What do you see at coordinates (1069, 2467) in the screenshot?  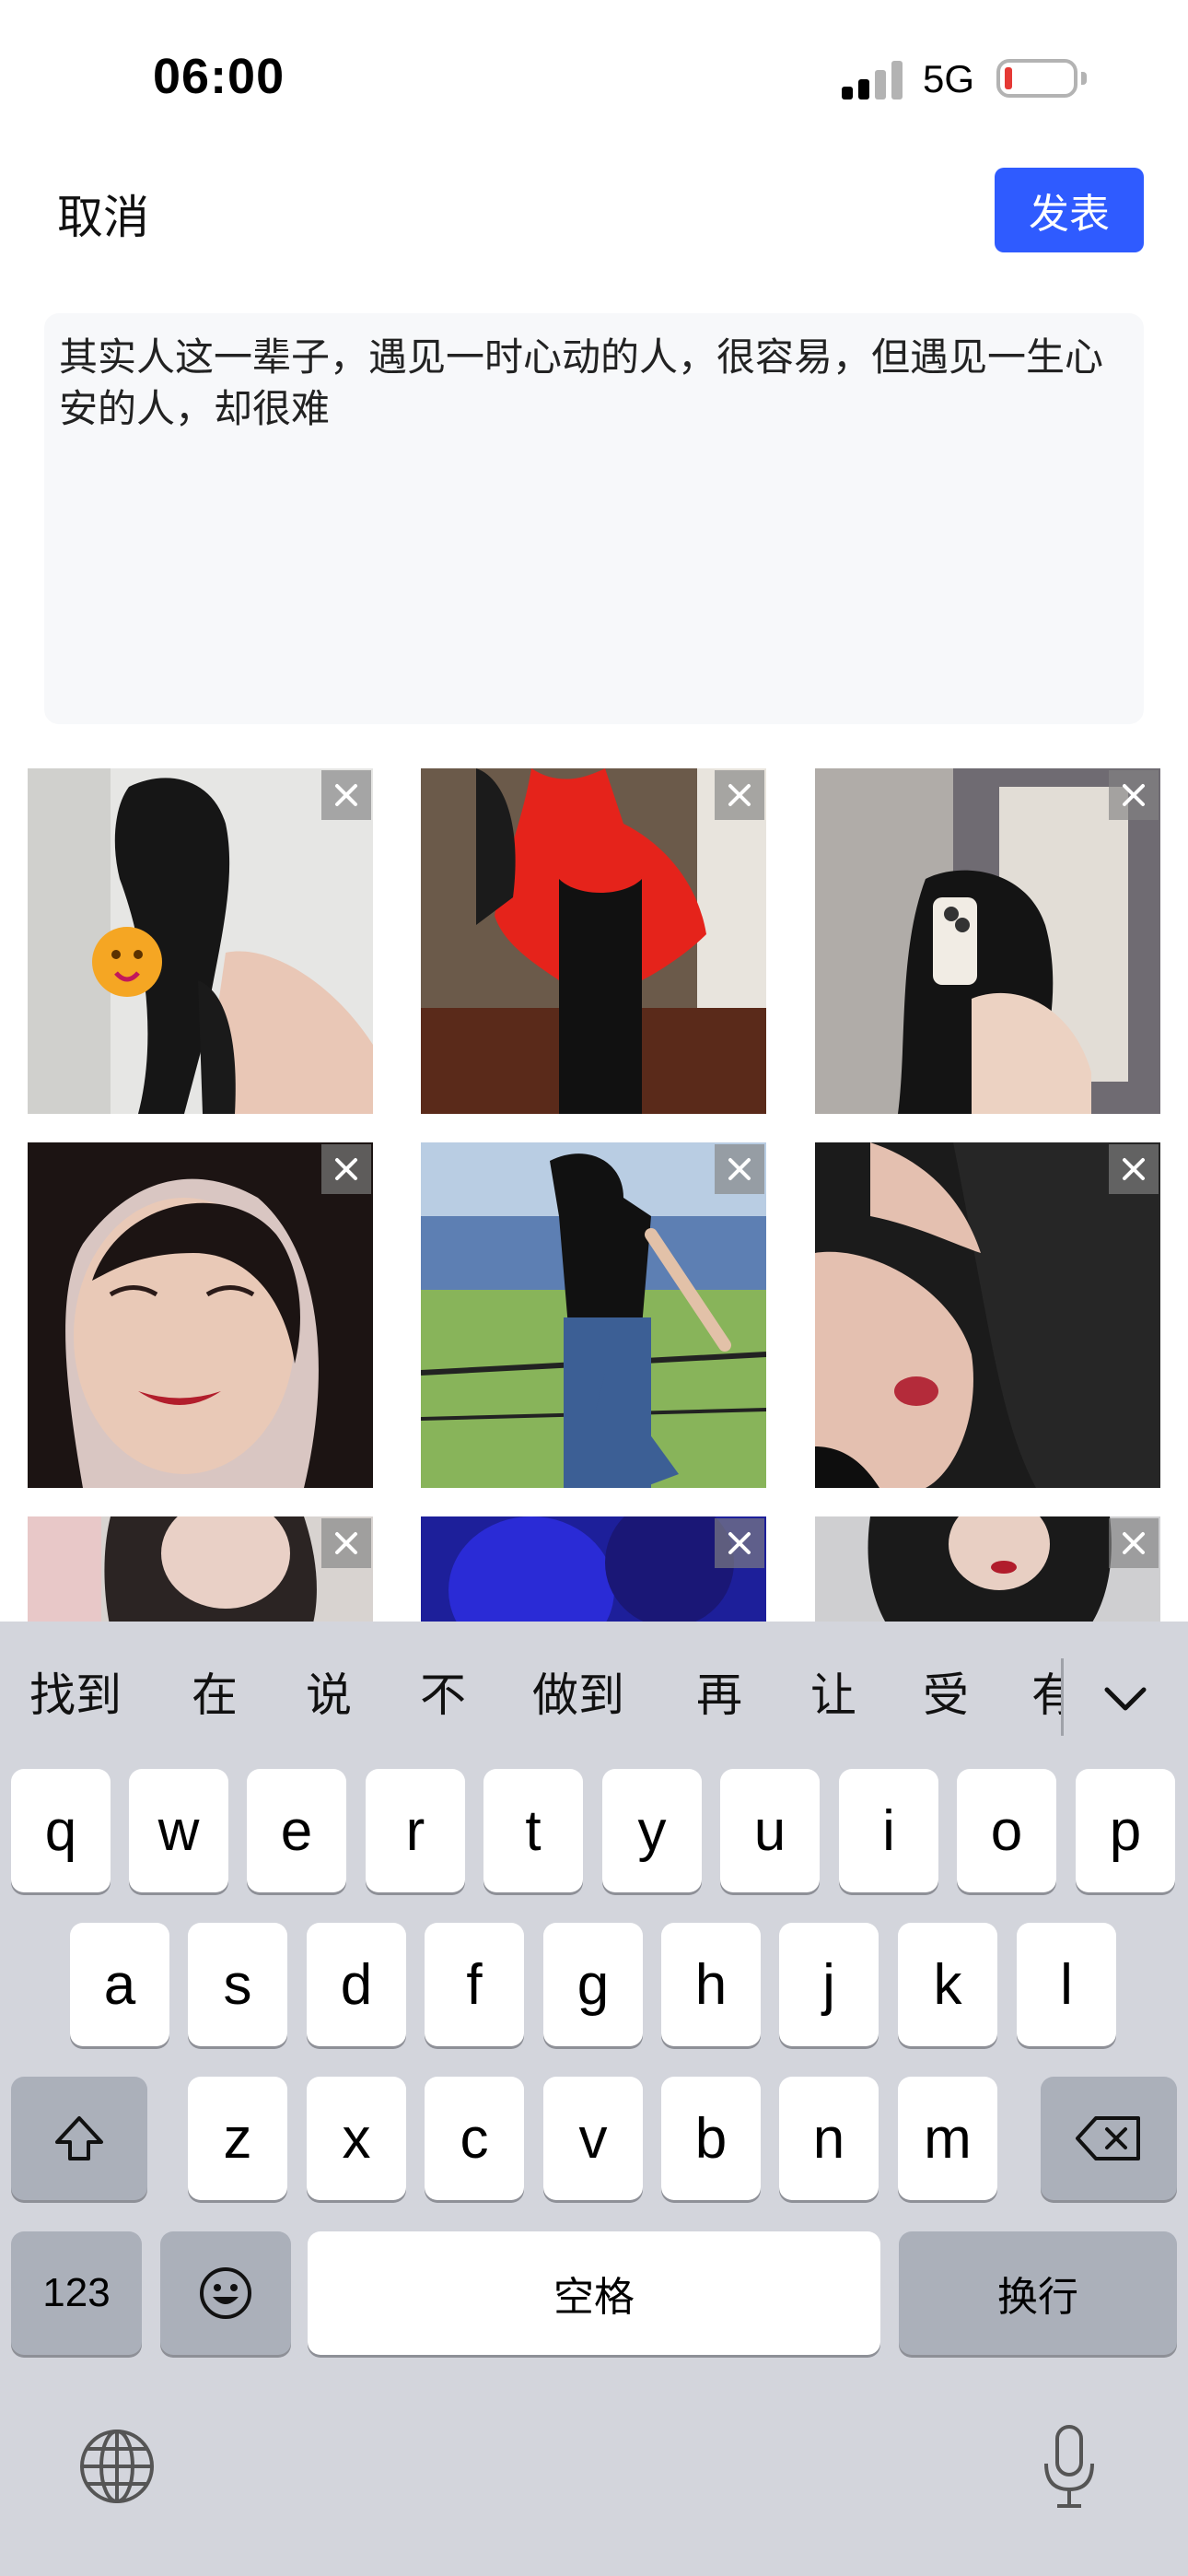 I see `microphone-icon` at bounding box center [1069, 2467].